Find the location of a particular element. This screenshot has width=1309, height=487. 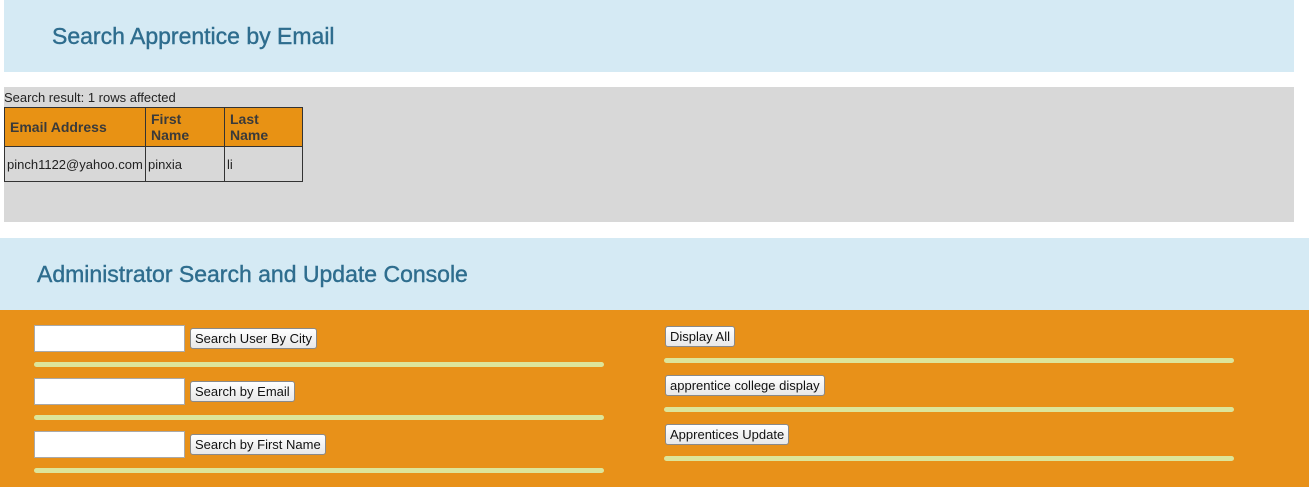

first-name-search-row: Search by First Name is located at coordinates (180, 444).